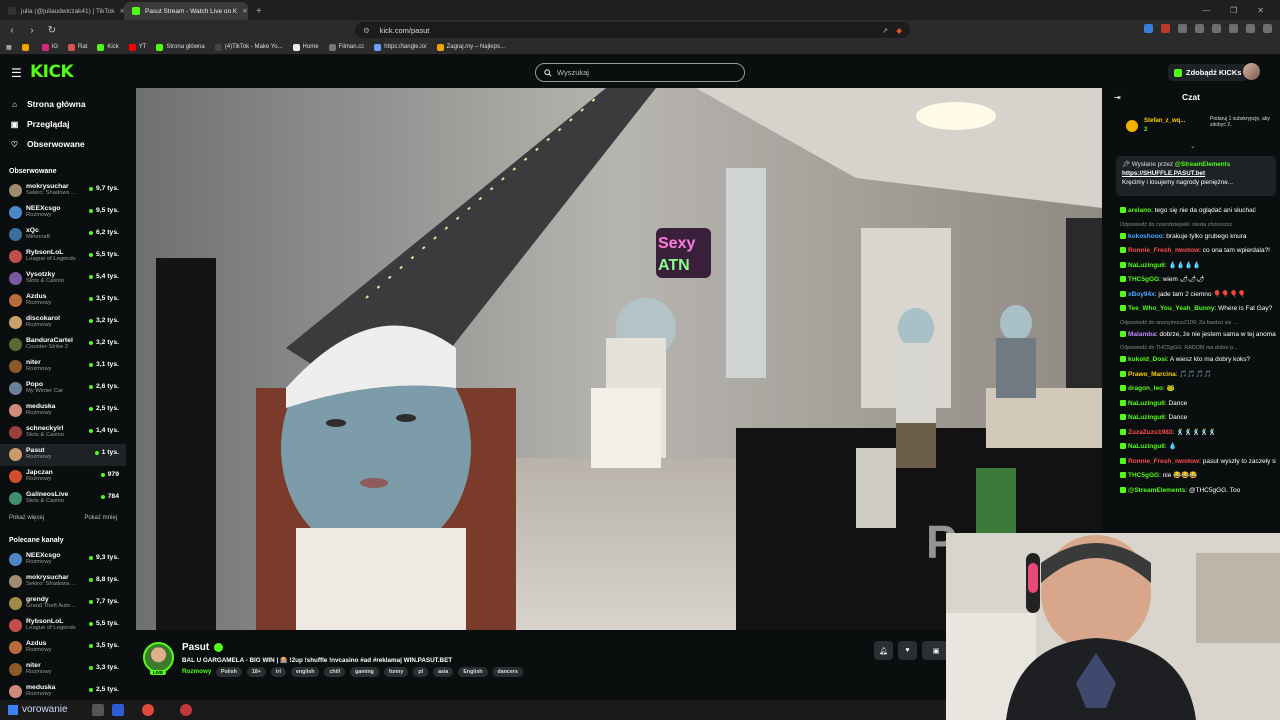 The height and width of the screenshot is (720, 1280). I want to click on sidebar-channel: Popo My Winter Car 2,6 tys., so click(63, 389).